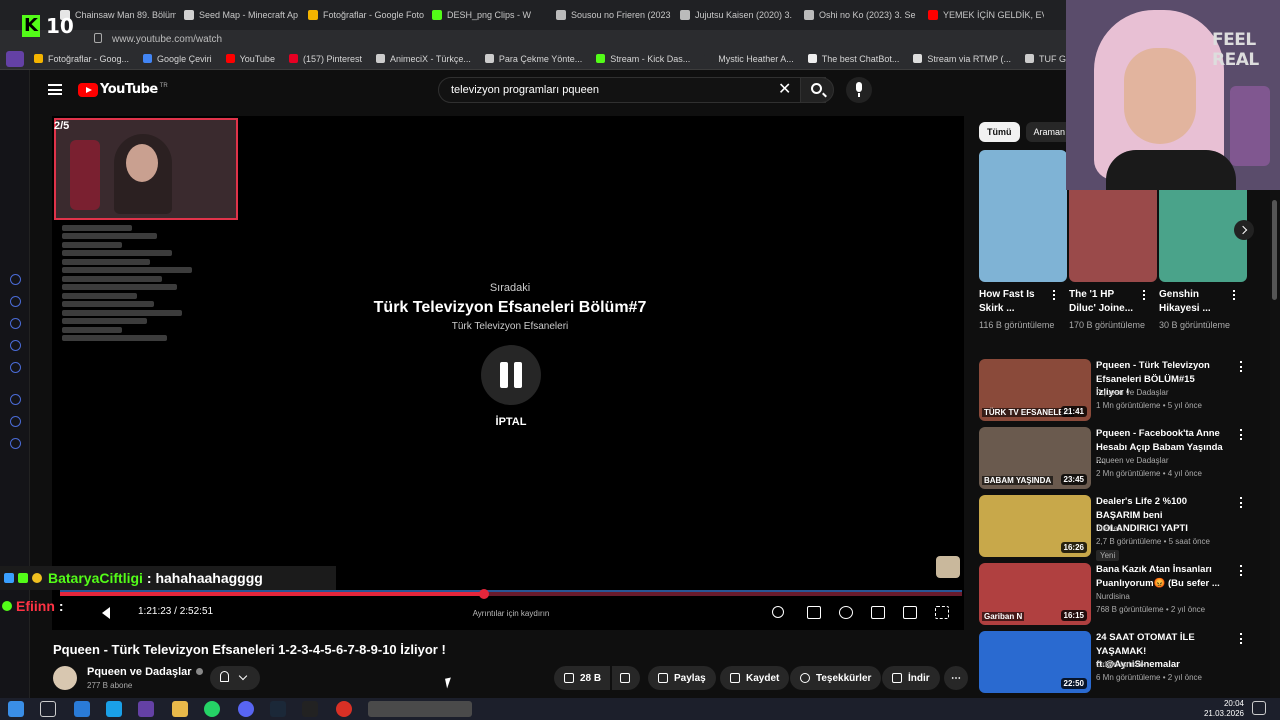 The height and width of the screenshot is (720, 1280). Describe the element at coordinates (483, 594) in the screenshot. I see `progress-scrubber` at that location.